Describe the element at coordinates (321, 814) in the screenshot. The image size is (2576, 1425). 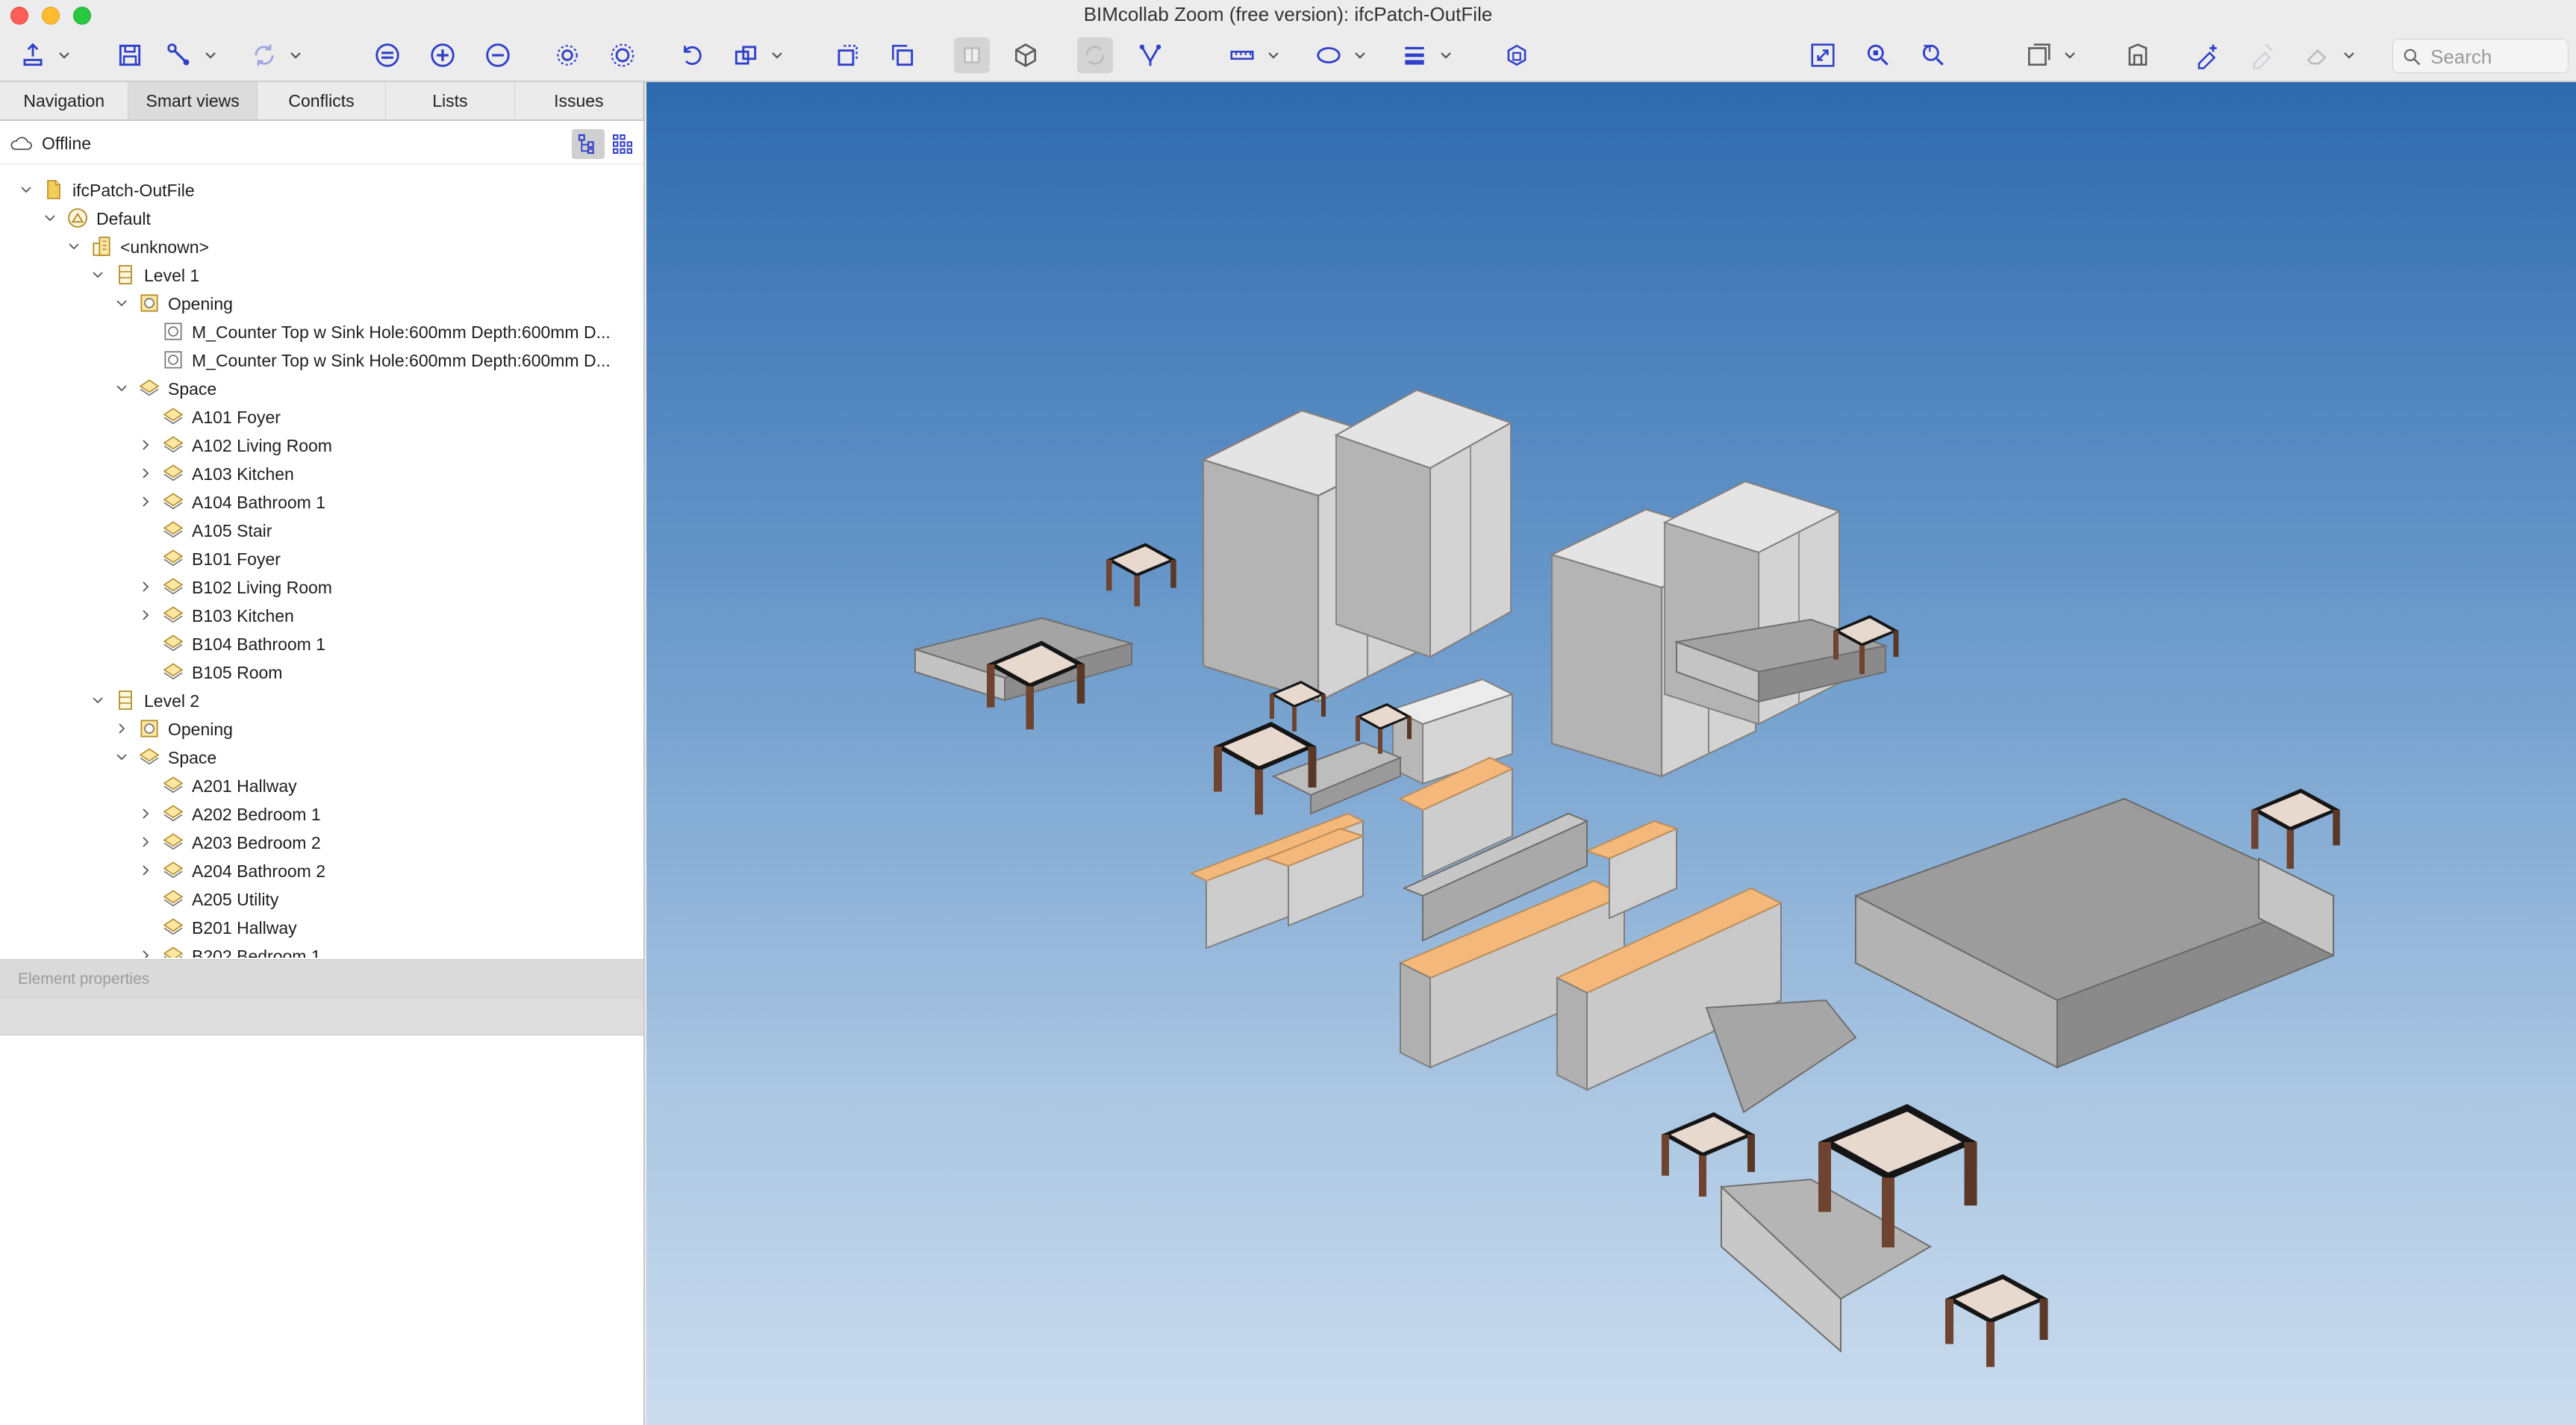
I see `tree-row: A202 Bedroom 1` at that location.